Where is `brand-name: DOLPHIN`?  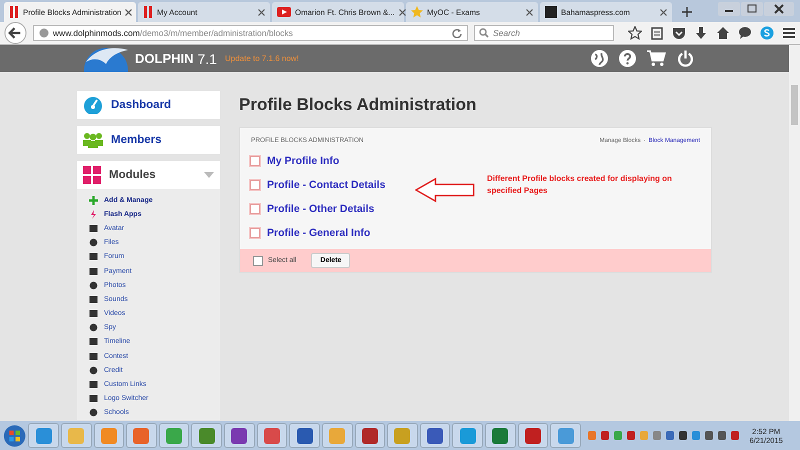 brand-name: DOLPHIN is located at coordinates (164, 58).